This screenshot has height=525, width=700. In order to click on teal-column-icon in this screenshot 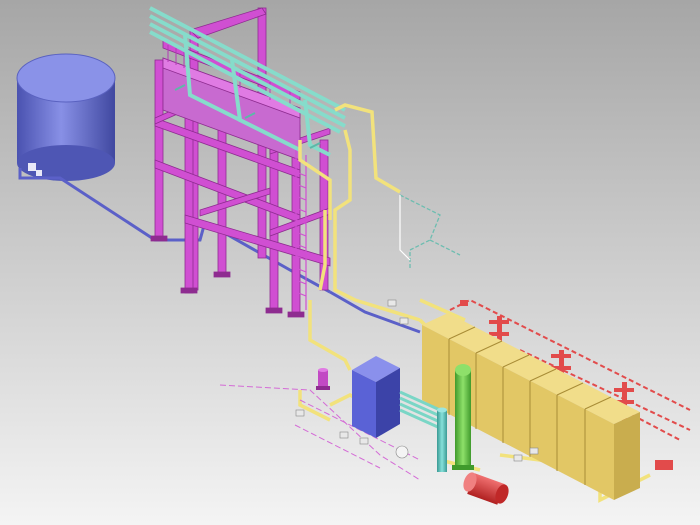, I will do `click(442, 439)`.